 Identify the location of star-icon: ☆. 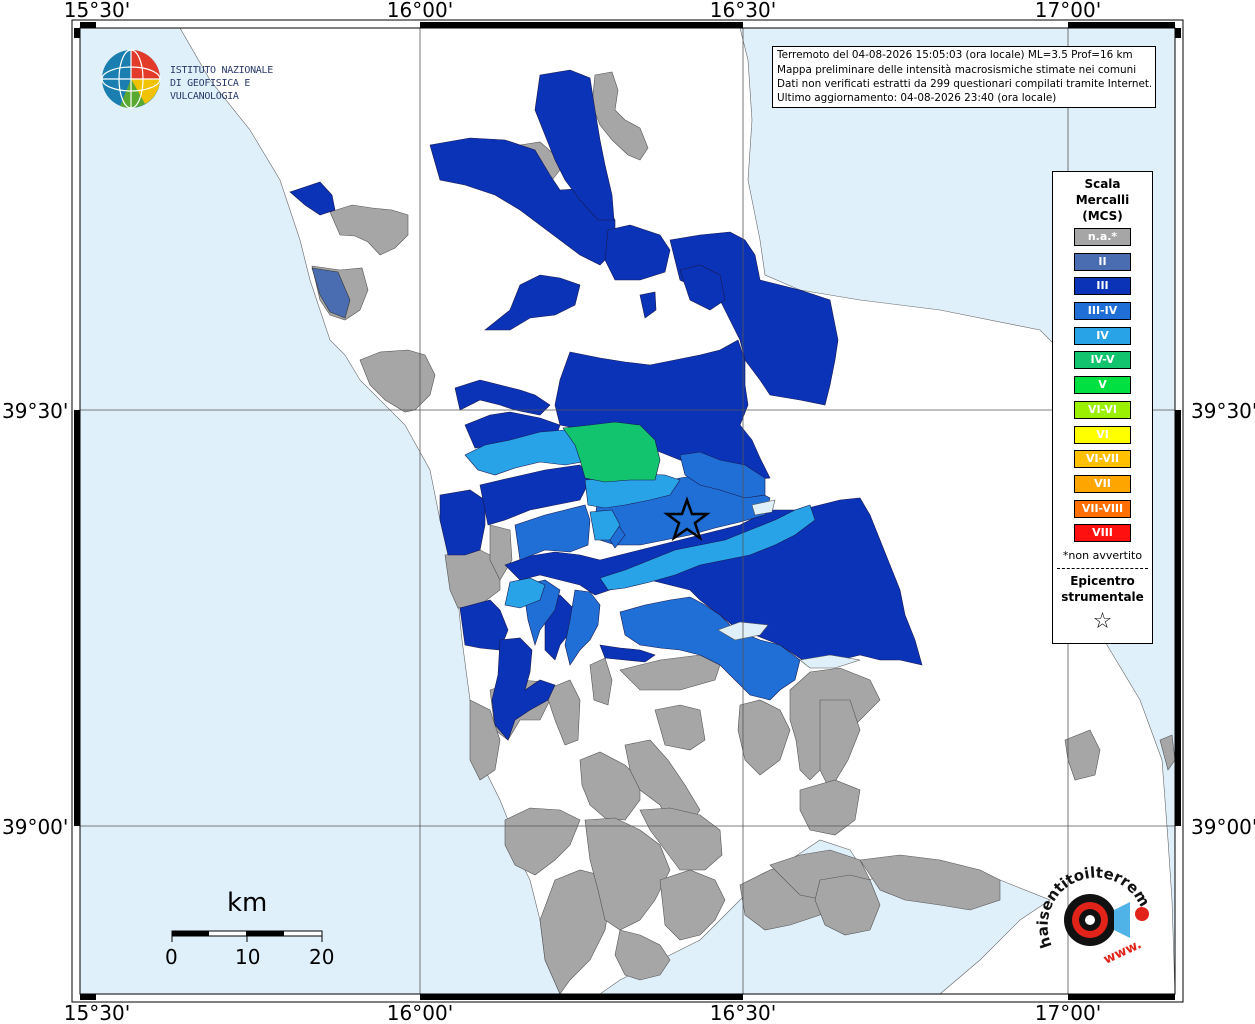
(1102, 621).